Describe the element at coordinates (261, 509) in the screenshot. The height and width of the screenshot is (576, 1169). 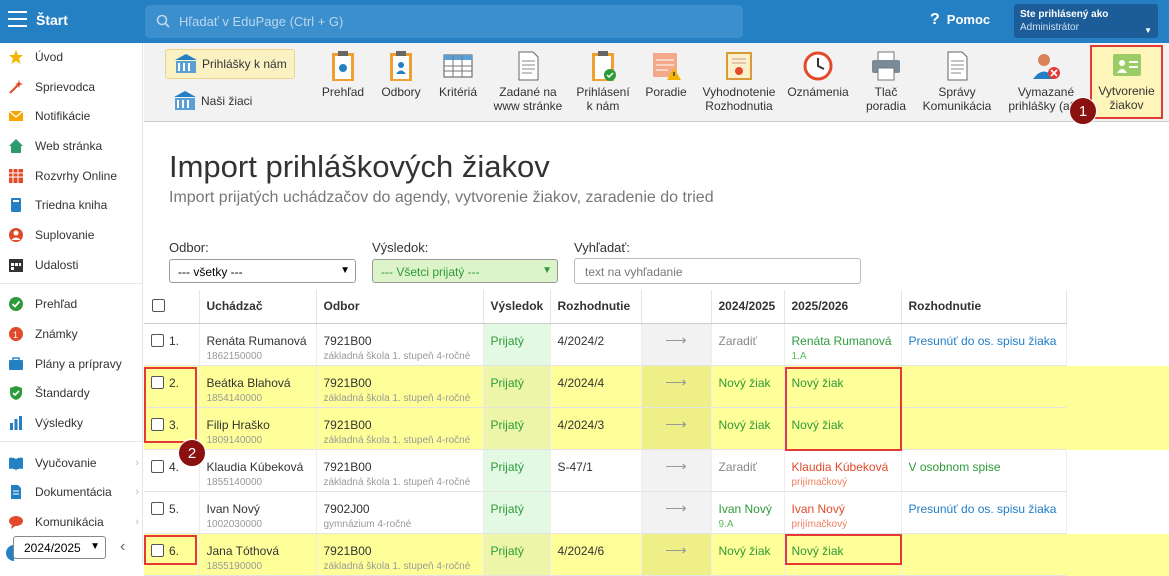
I see `student-name: Ivan Nový` at that location.